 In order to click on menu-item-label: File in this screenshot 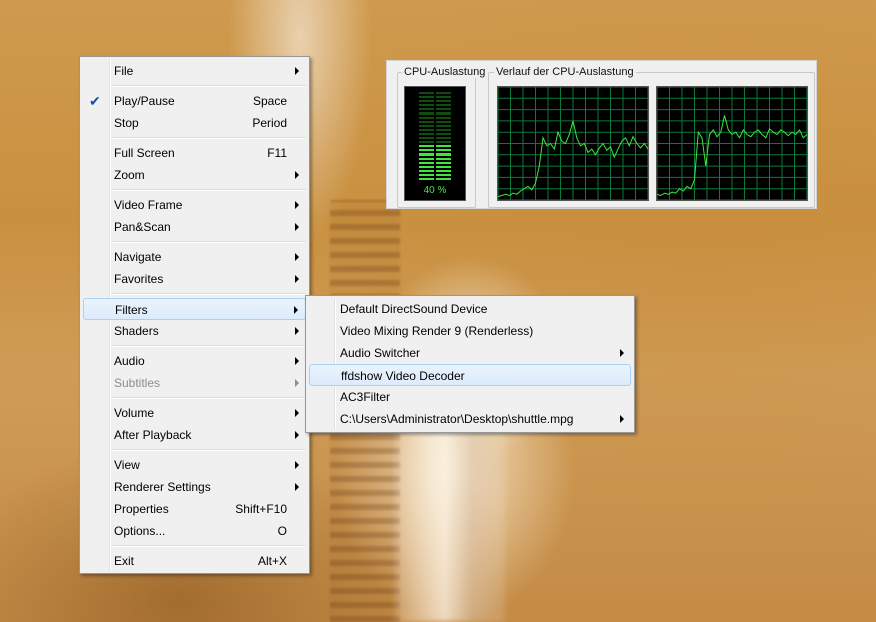, I will do `click(124, 71)`.